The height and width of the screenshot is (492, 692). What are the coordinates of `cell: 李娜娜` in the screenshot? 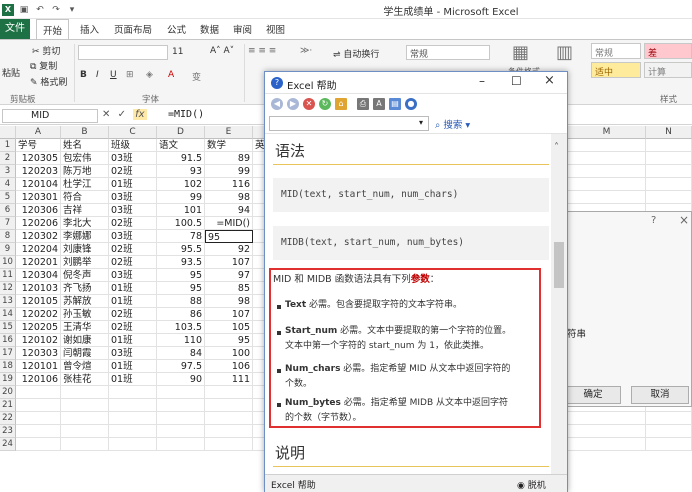 It's located at (85, 236).